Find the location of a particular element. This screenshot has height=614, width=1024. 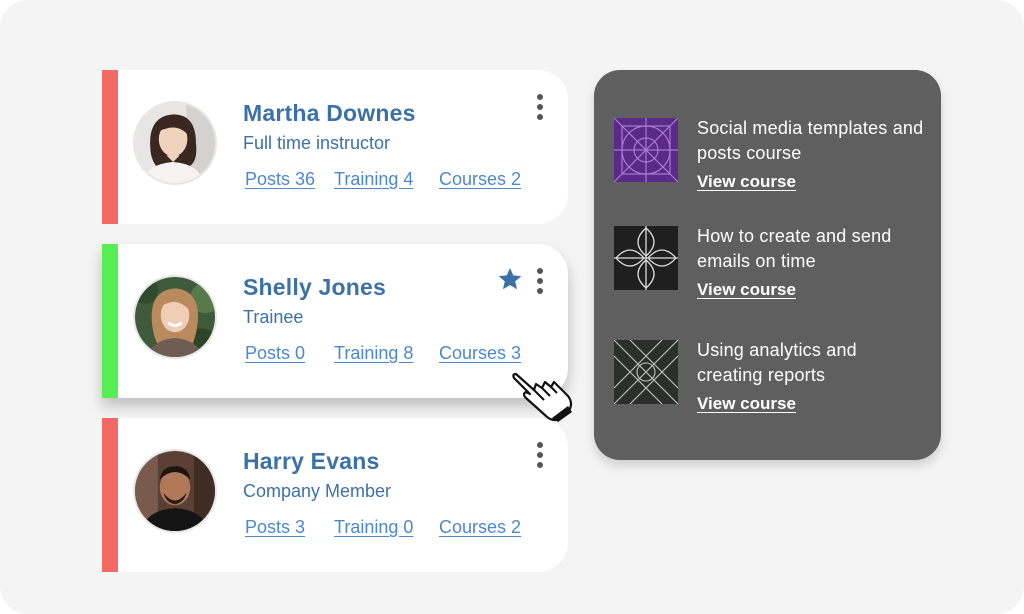

course-title: Social media templates and posts course is located at coordinates (810, 140).